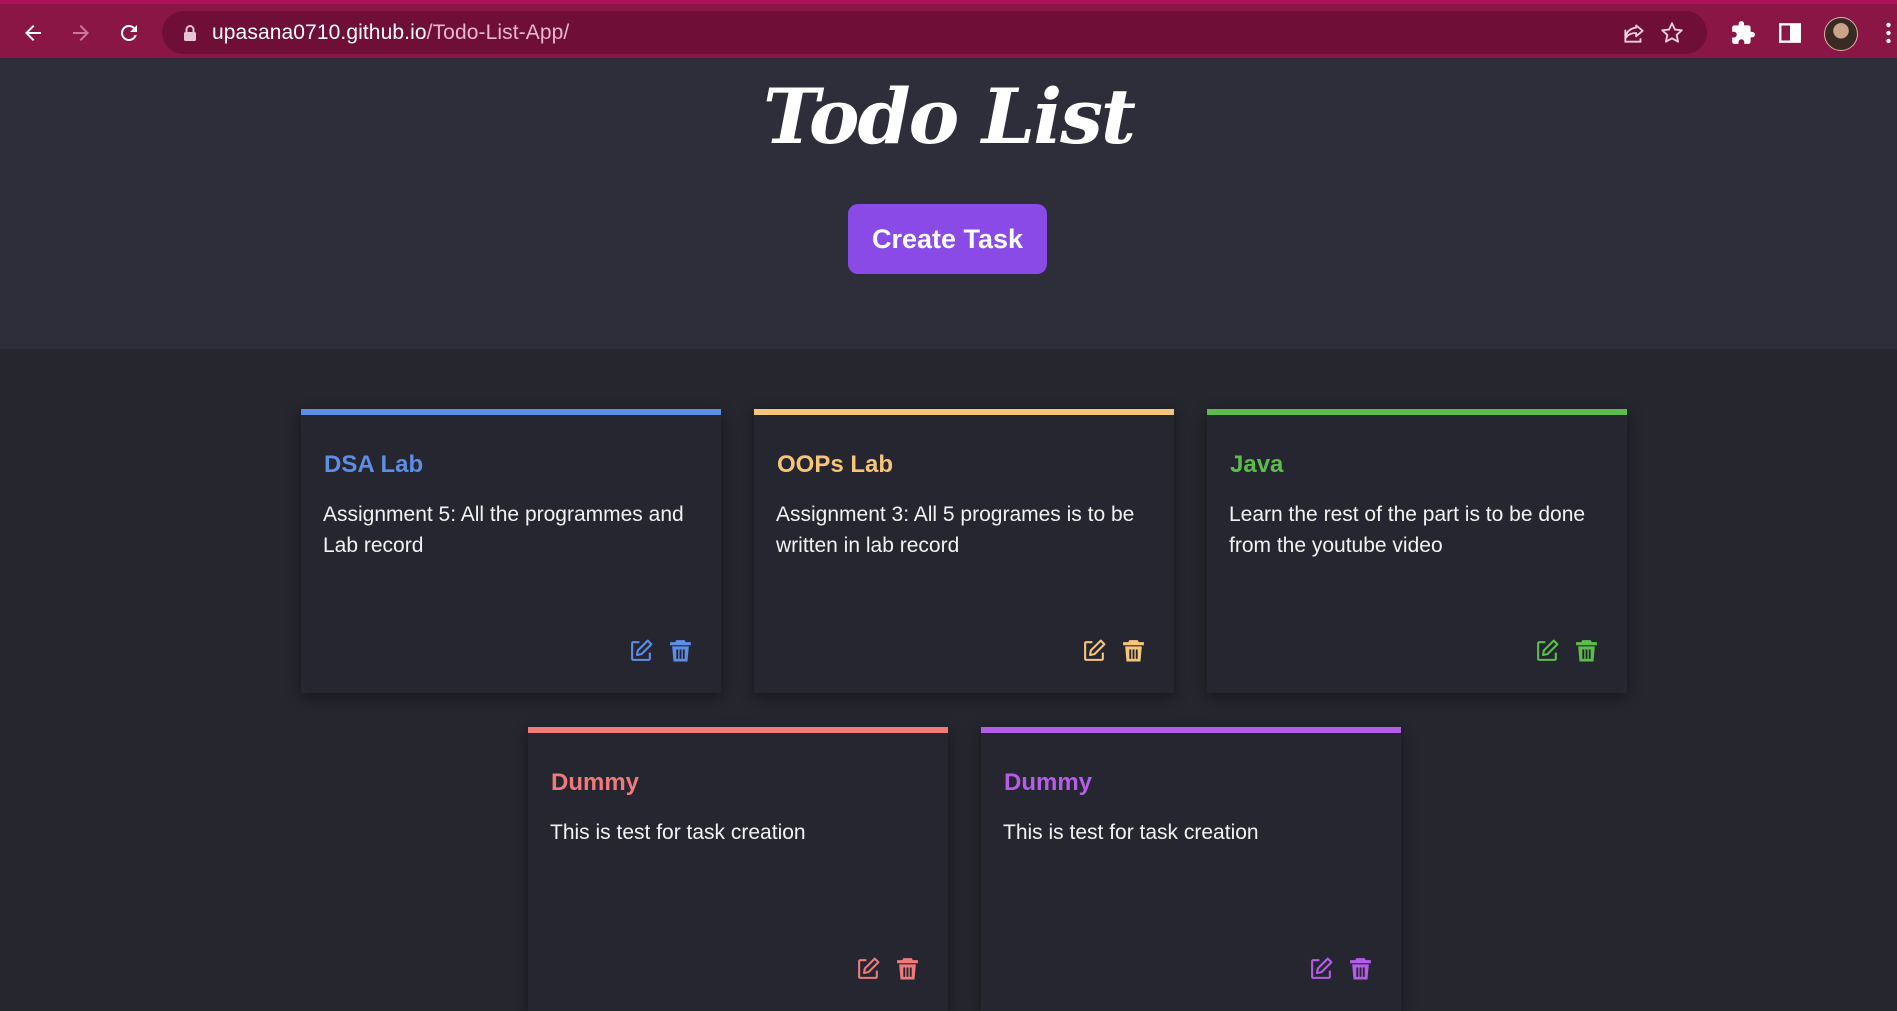  I want to click on task-title: OOPs Lab, so click(835, 464).